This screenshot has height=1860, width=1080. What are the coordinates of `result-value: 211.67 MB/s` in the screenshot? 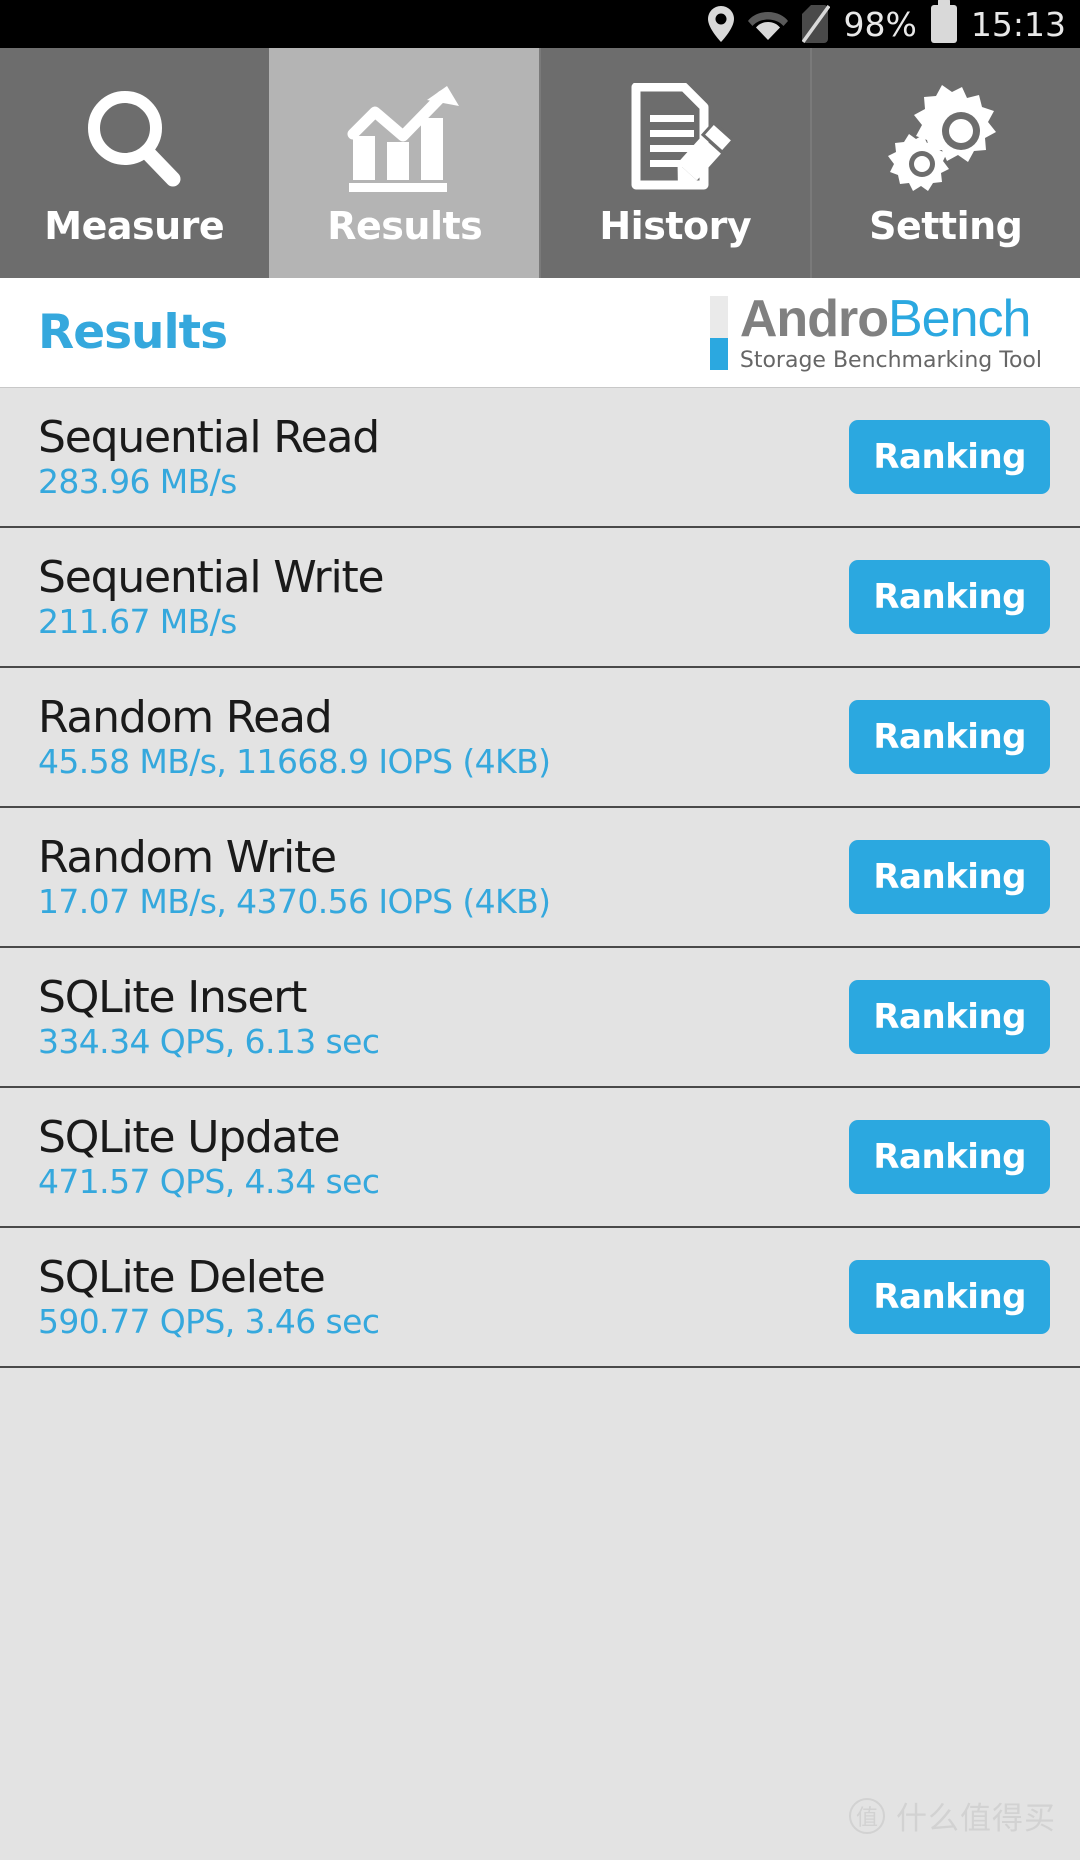 It's located at (137, 621).